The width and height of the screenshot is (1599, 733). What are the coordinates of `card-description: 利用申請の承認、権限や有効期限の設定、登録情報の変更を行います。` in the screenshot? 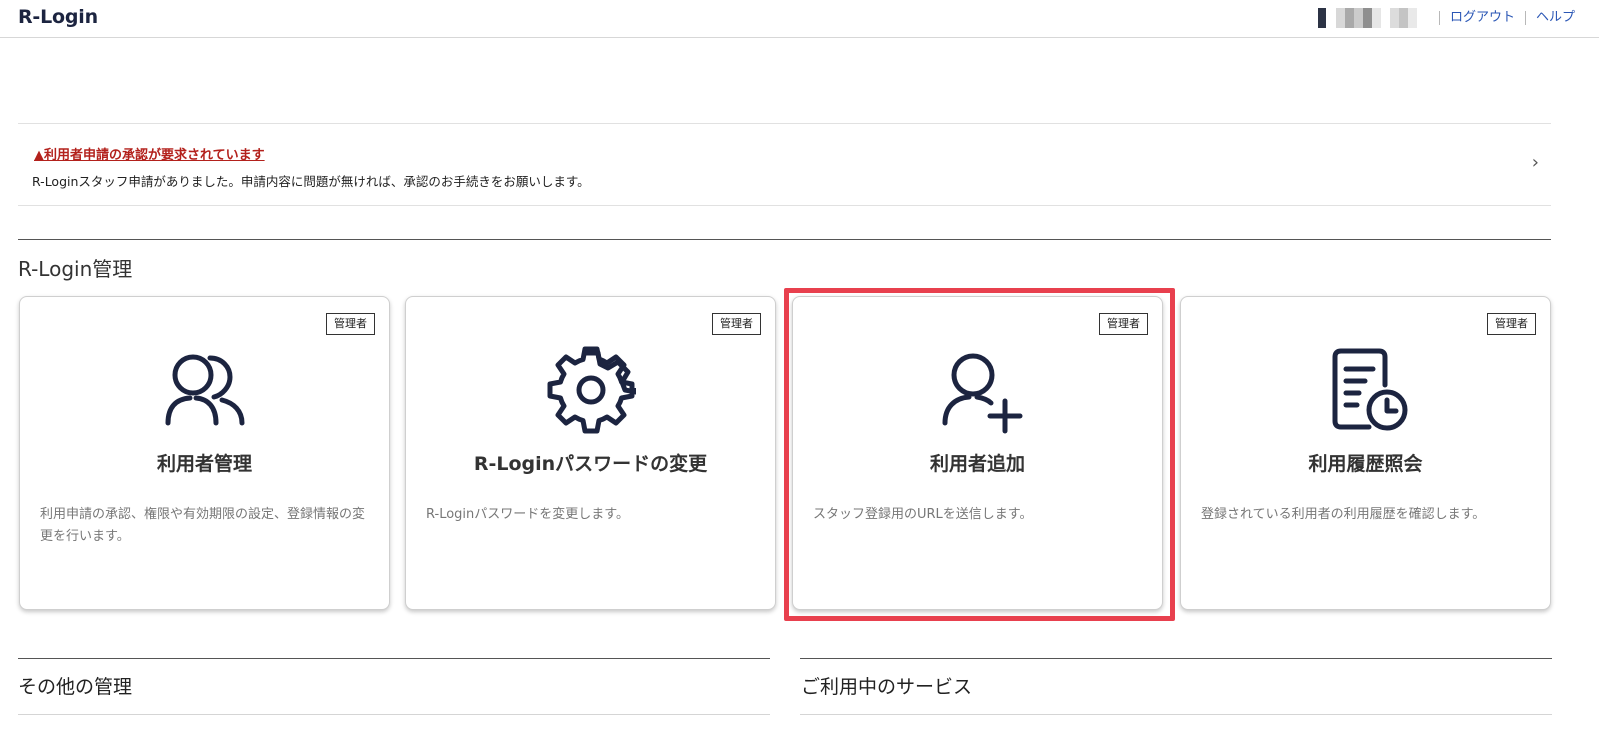 It's located at (203, 525).